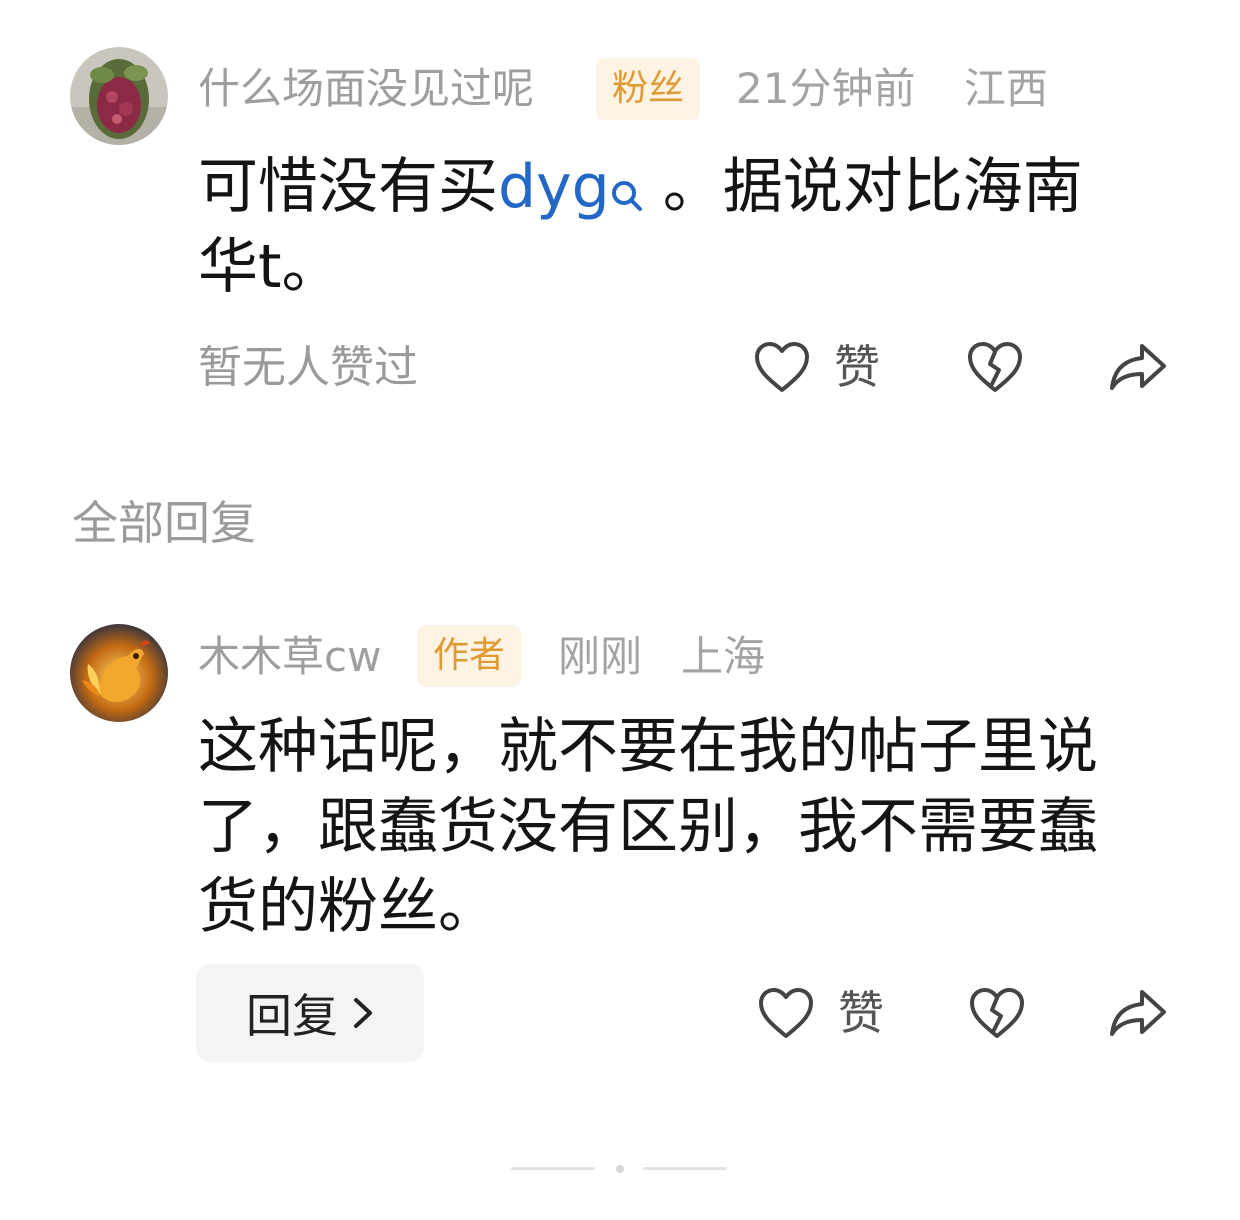  I want to click on comment-text-part2: 。据说对比海南, so click(863, 187).